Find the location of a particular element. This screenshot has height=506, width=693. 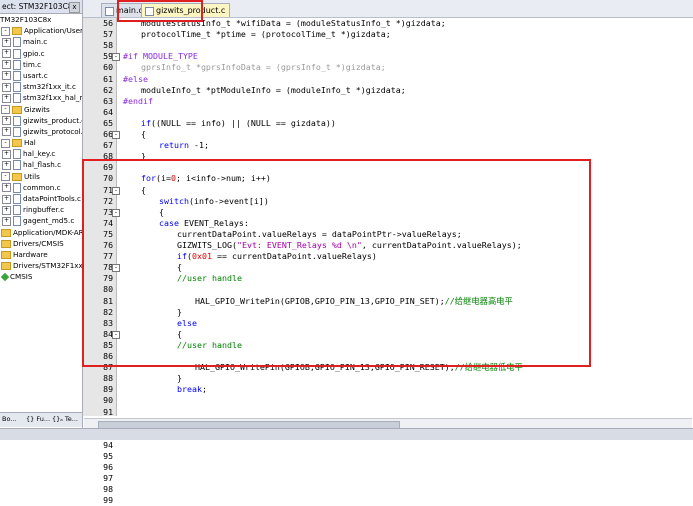

tree-item-label: Gizwits is located at coordinates (37, 109).